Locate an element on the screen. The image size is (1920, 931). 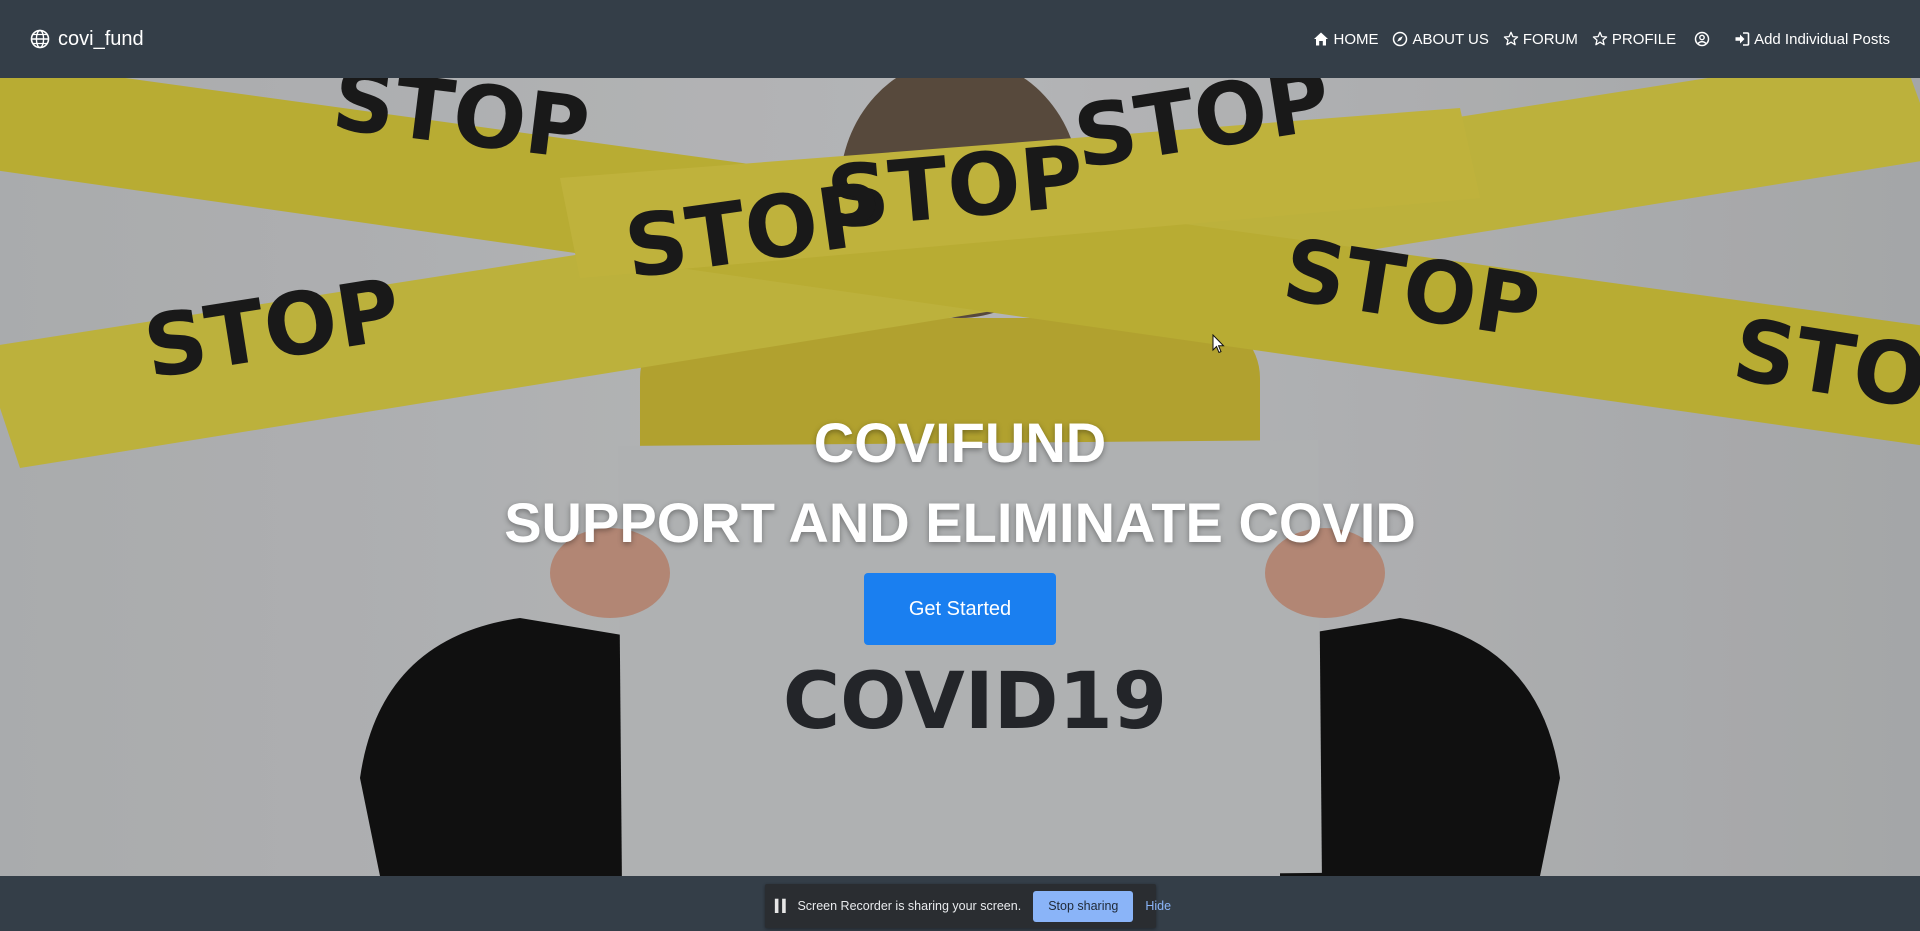
nav-forum: FORUM is located at coordinates (1540, 39).